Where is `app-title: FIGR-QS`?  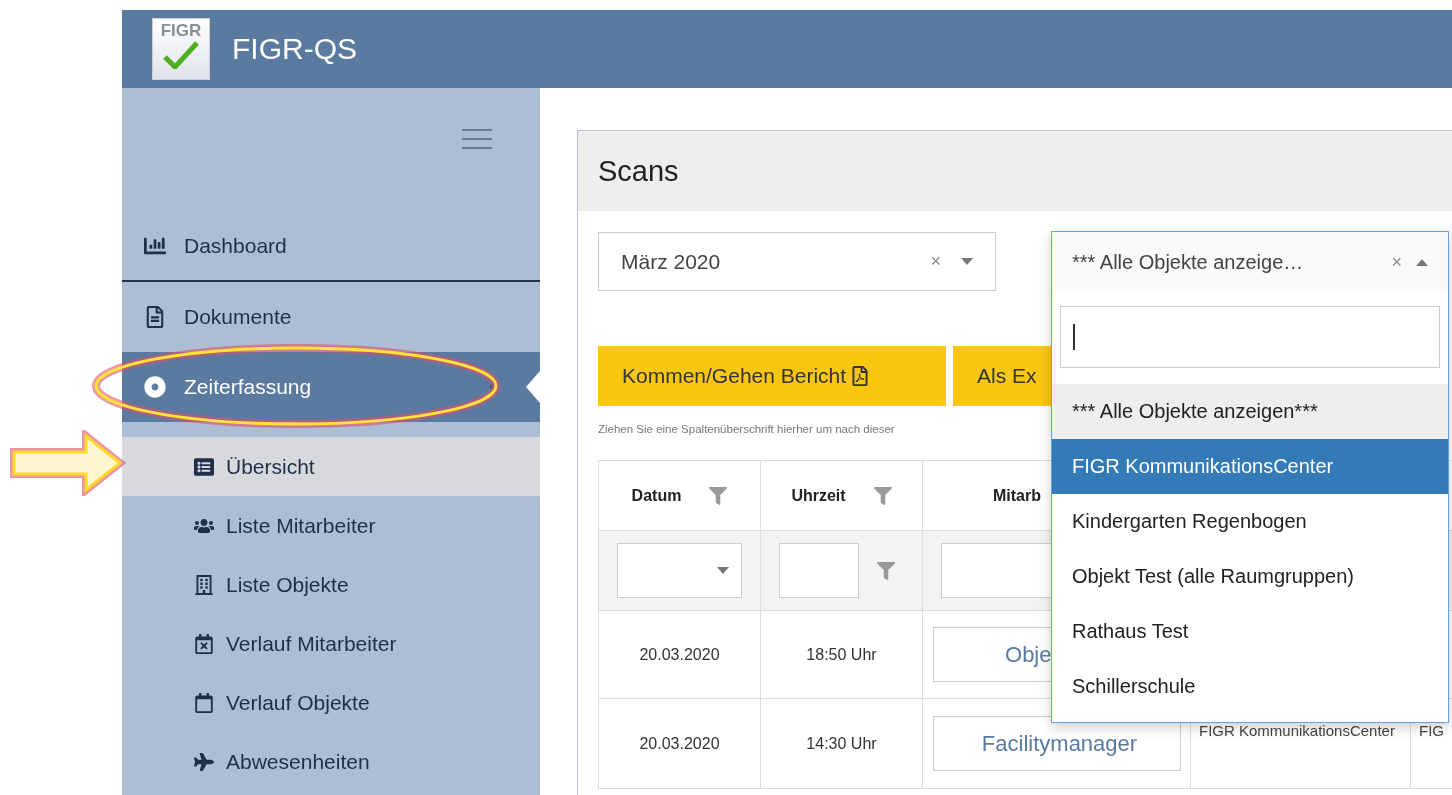 app-title: FIGR-QS is located at coordinates (294, 49).